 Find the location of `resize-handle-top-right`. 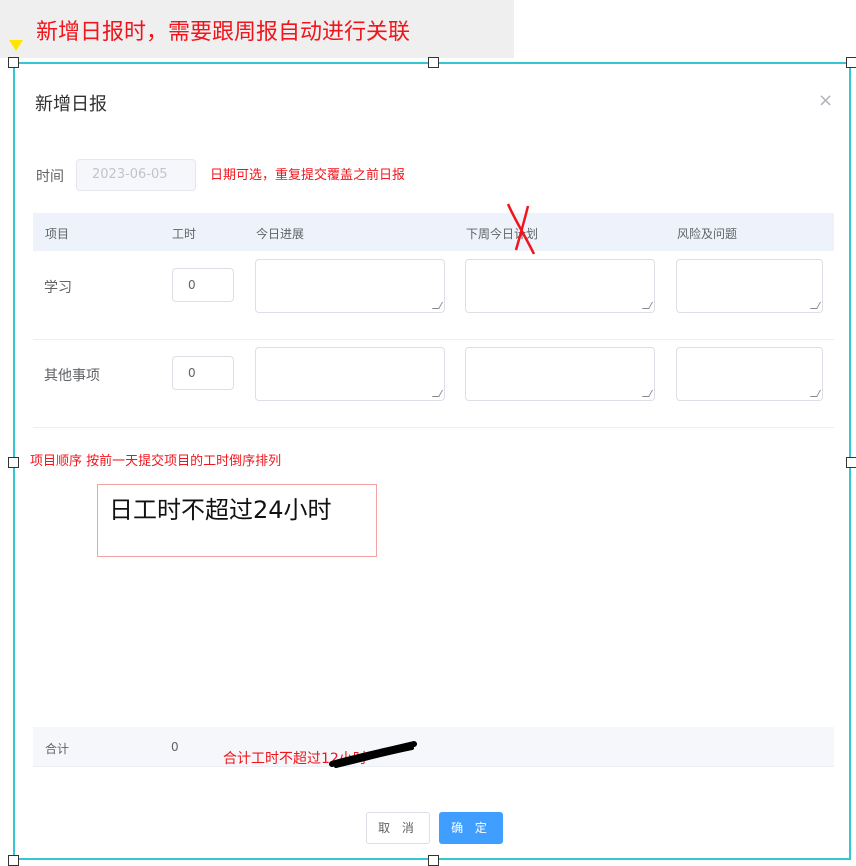

resize-handle-top-right is located at coordinates (851, 62).